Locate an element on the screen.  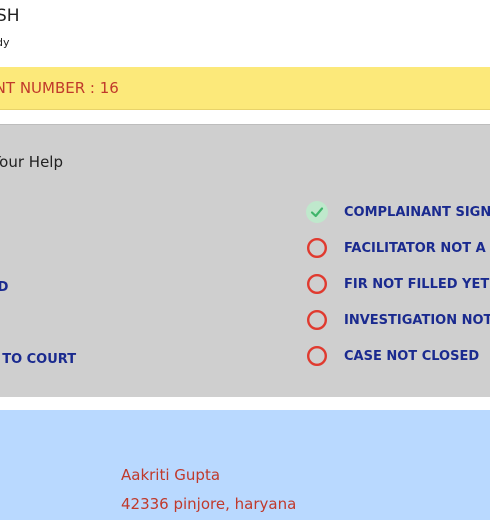
status-label: FIR NOT FILLED YET is located at coordinates (417, 284).